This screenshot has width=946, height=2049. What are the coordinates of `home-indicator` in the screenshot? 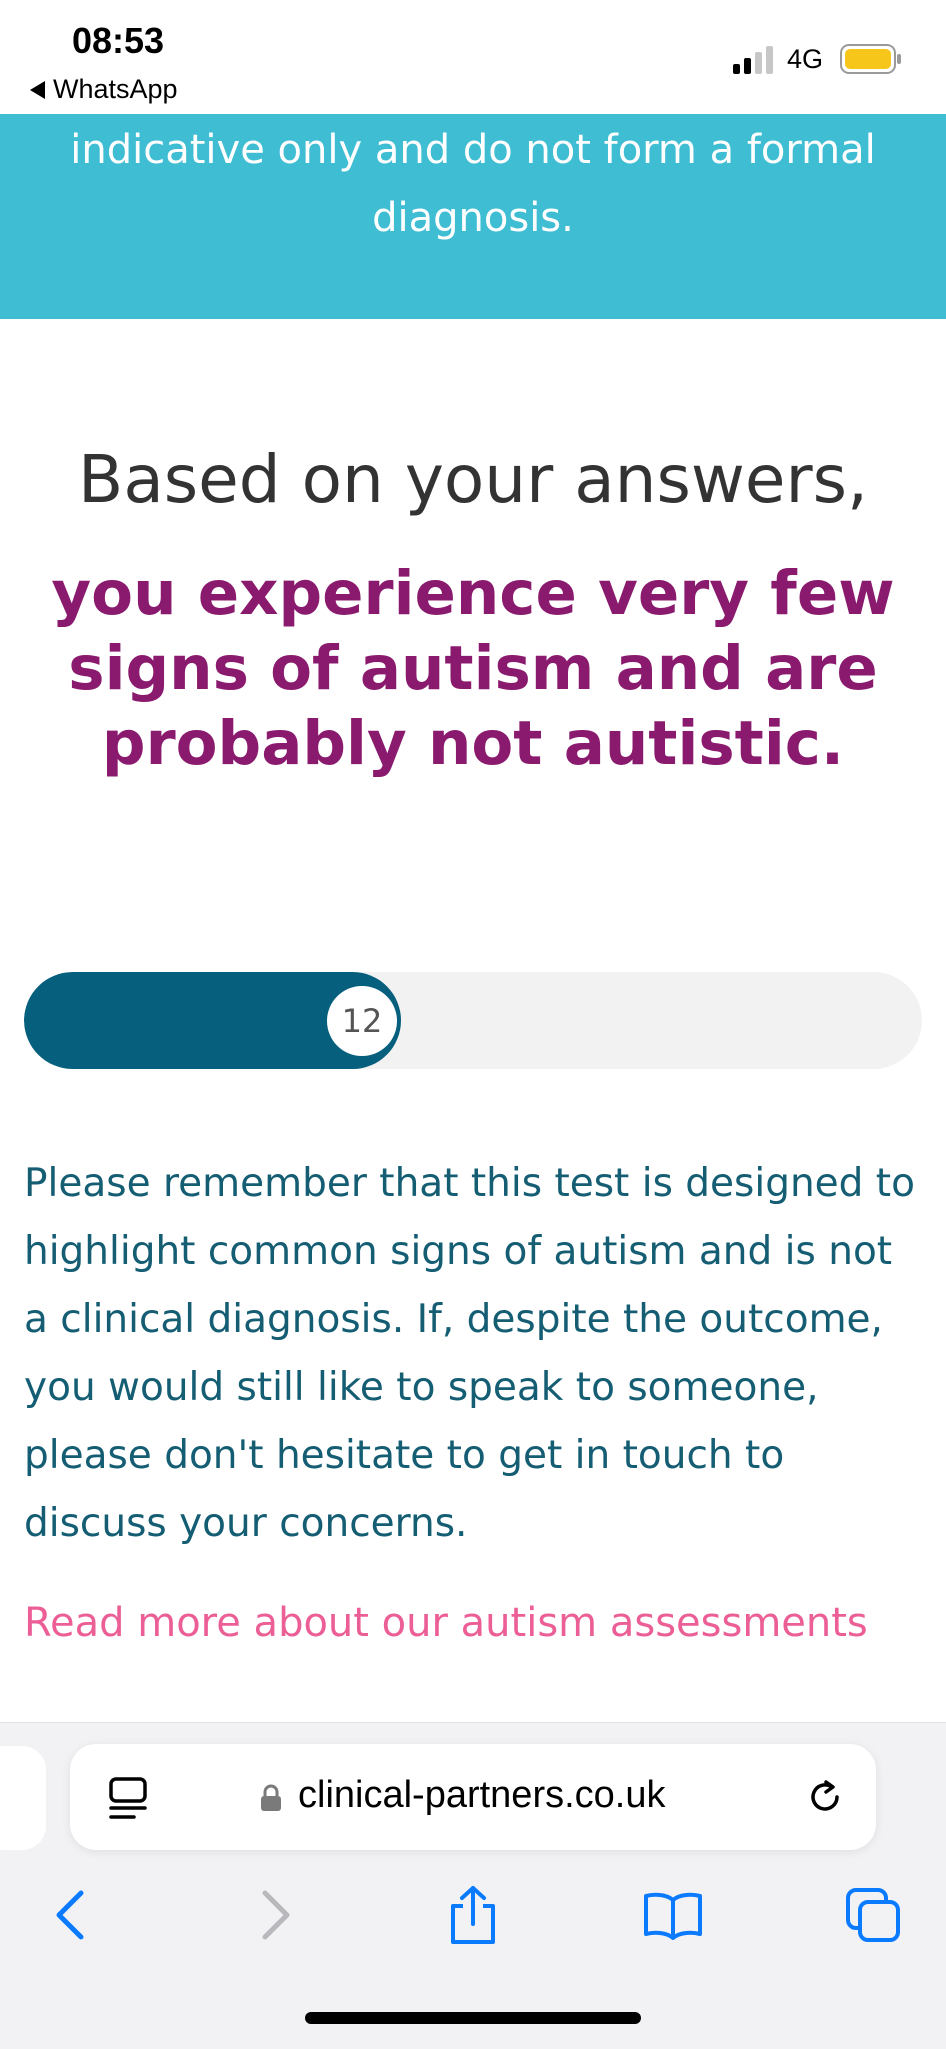 It's located at (473, 2018).